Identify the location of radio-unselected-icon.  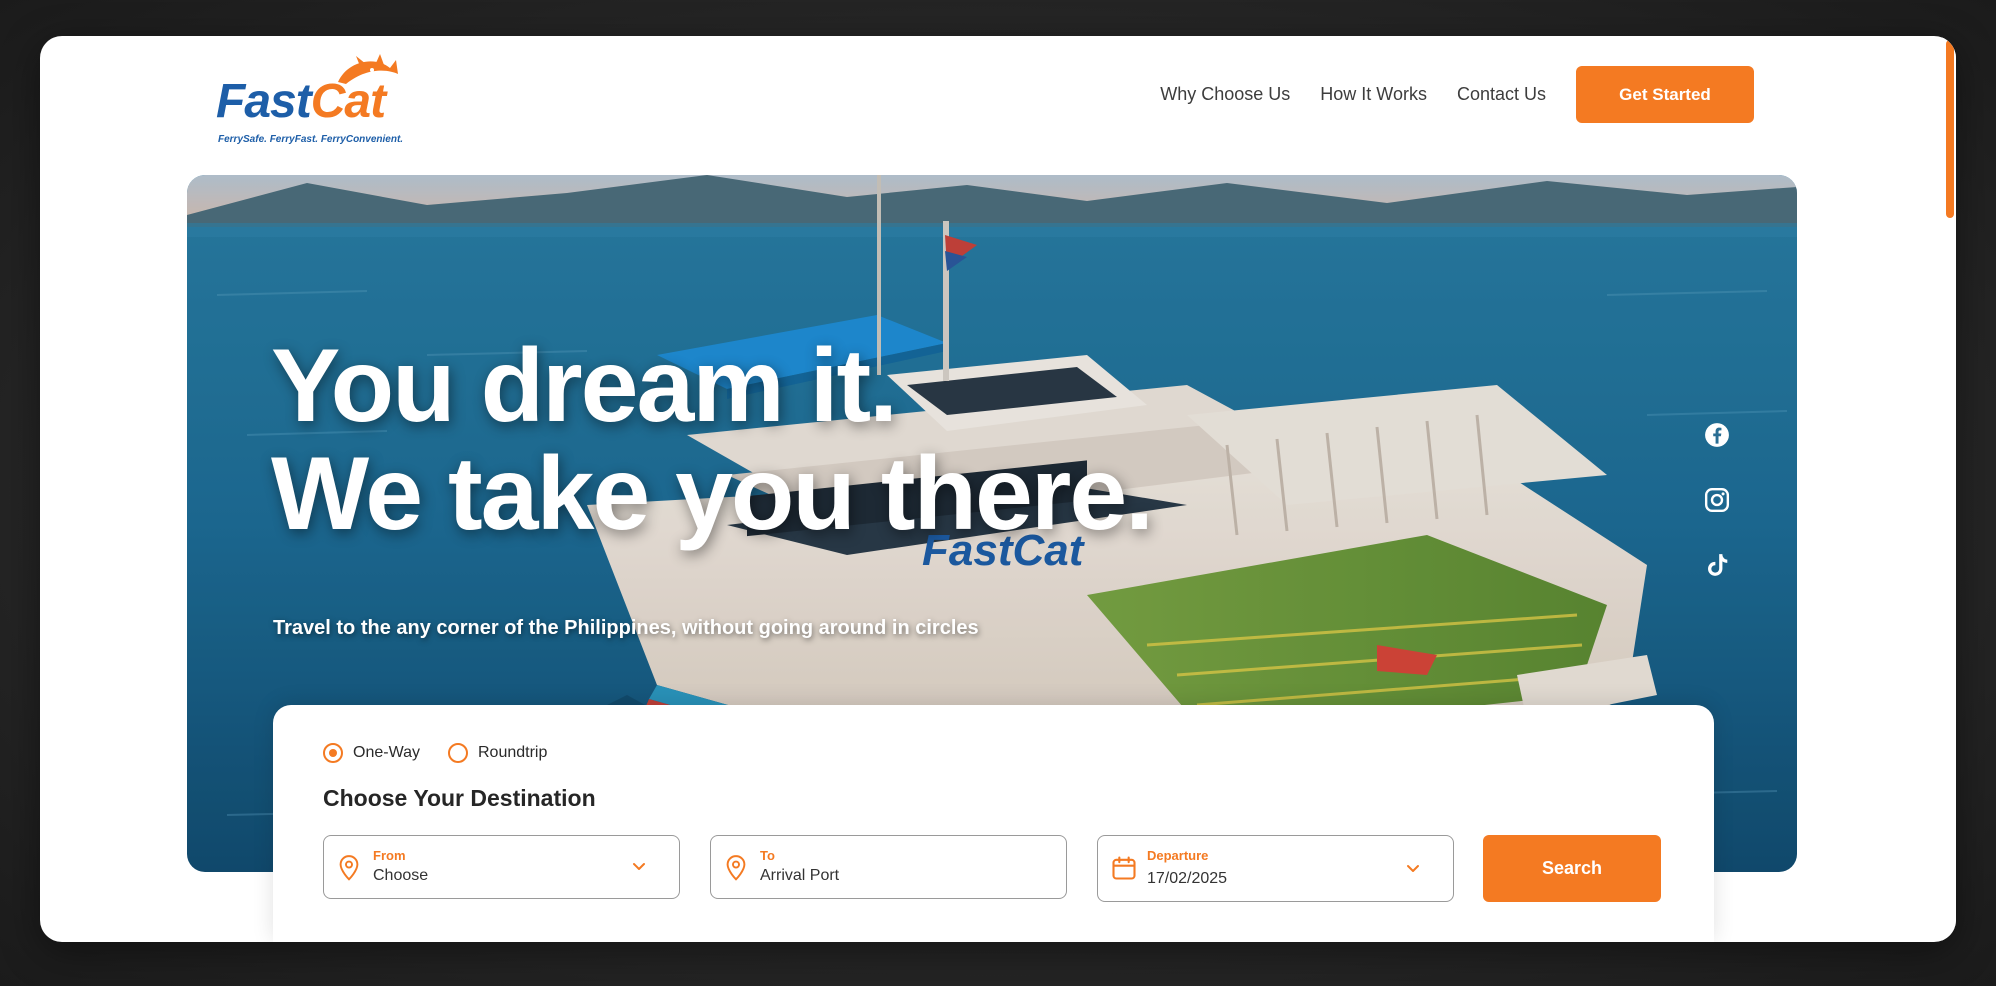
(457, 753).